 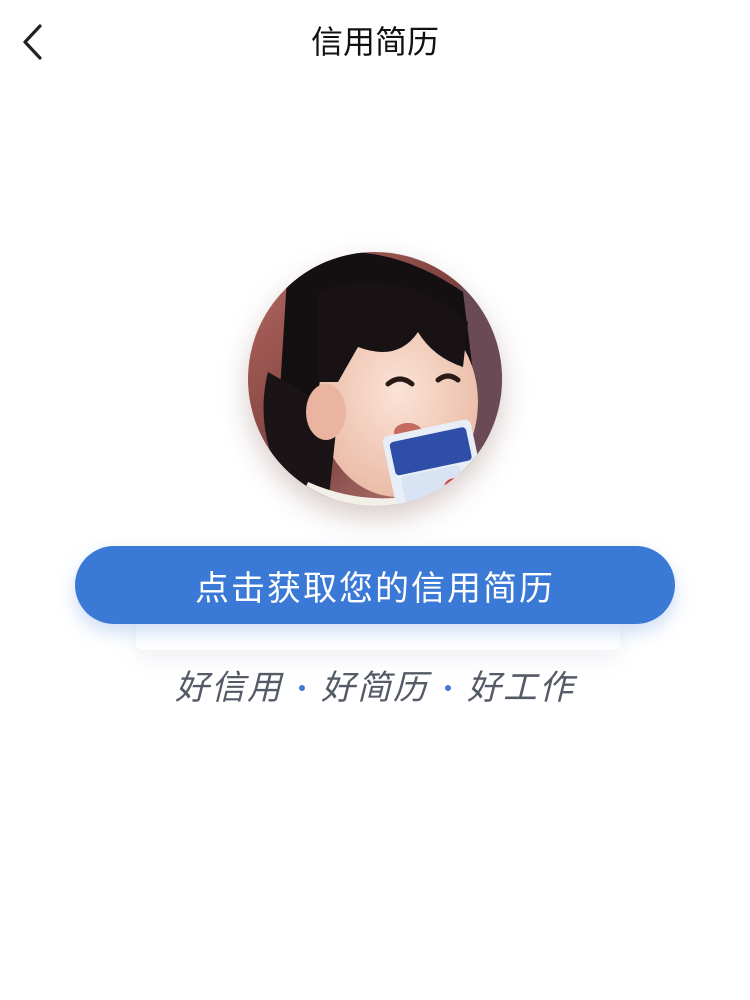 I want to click on page-title: 信用简历, so click(x=374, y=42).